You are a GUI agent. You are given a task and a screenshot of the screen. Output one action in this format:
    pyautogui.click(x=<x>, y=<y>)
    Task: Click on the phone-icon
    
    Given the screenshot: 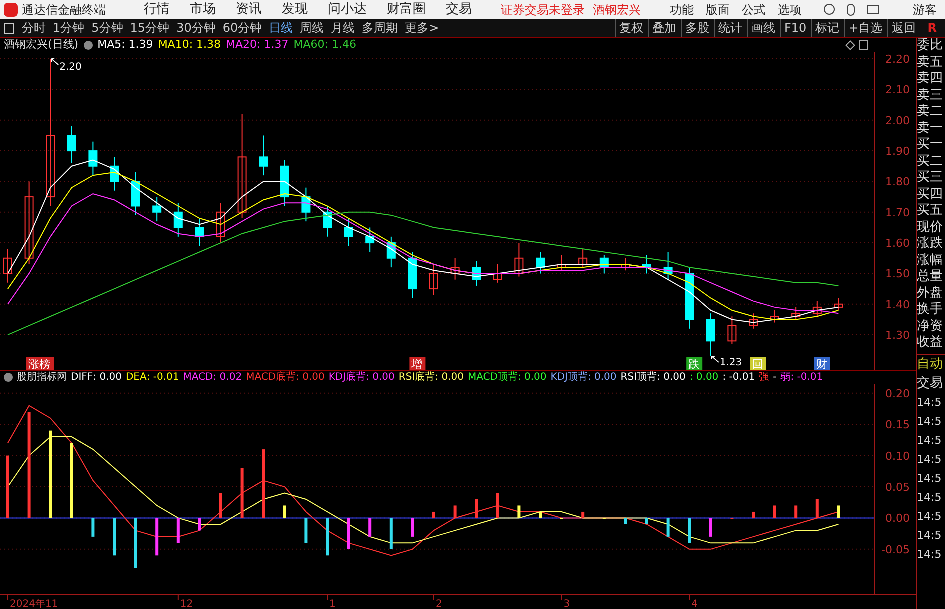 What is the action you would take?
    pyautogui.click(x=851, y=10)
    